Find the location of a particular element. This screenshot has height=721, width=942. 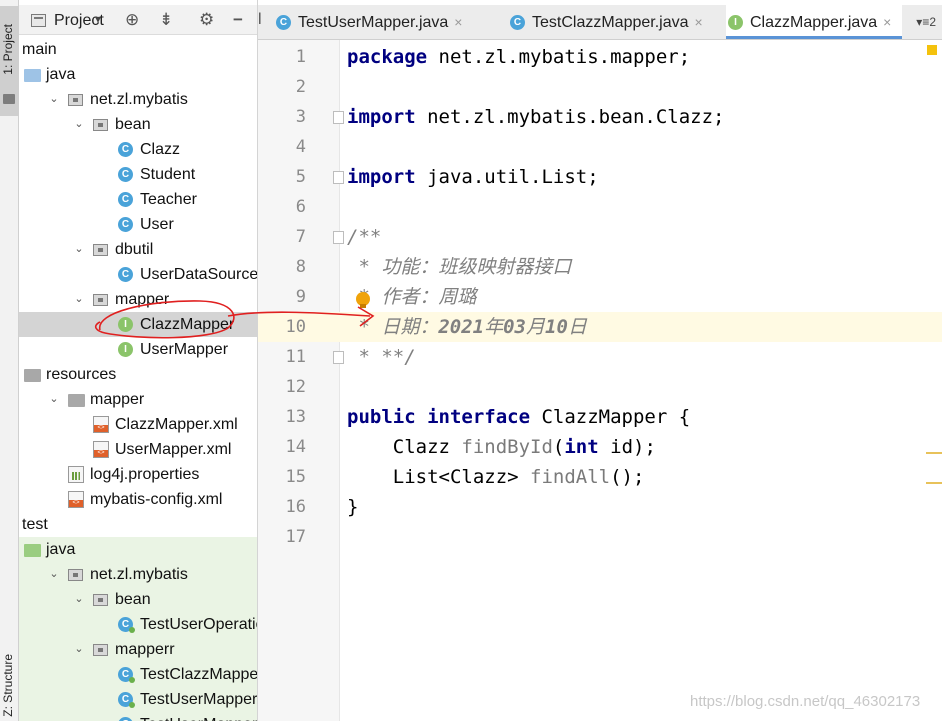

tree-item-label: test is located at coordinates (35, 524).